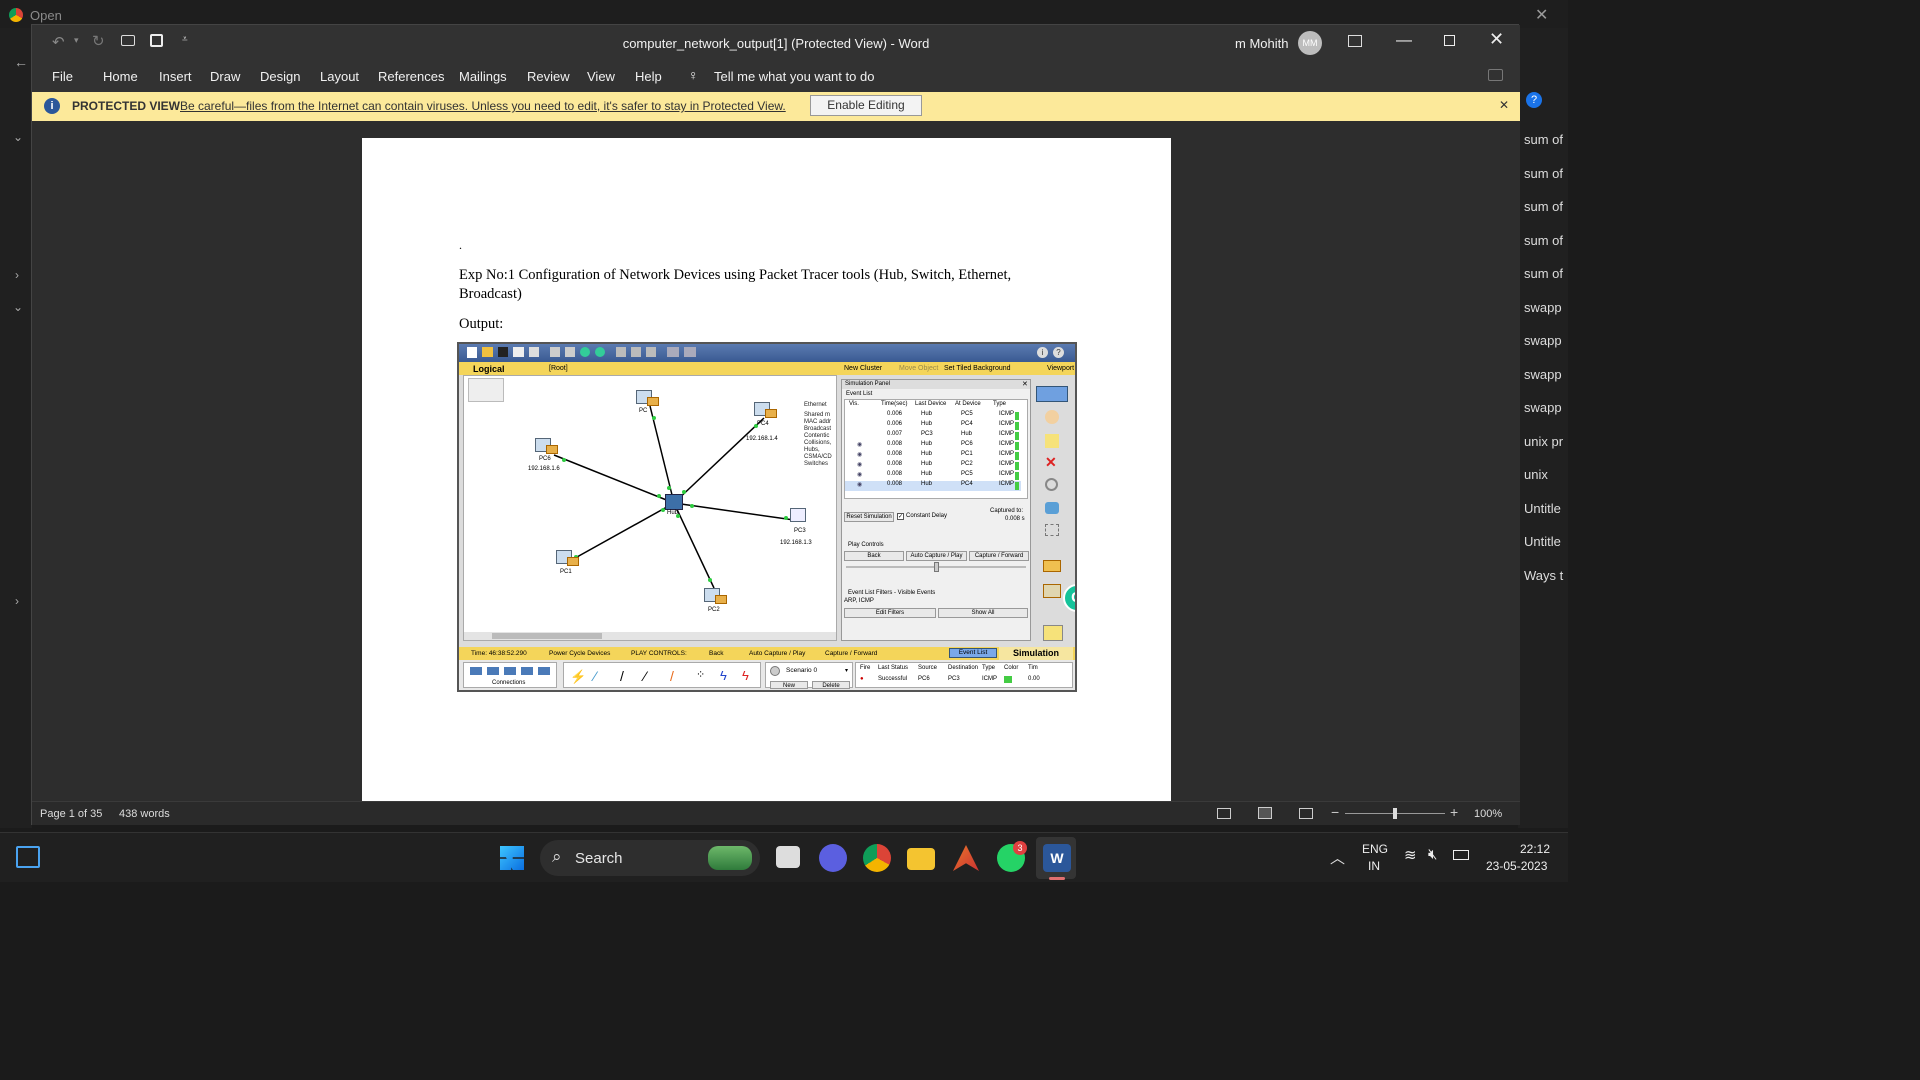 This screenshot has height=1080, width=1920. What do you see at coordinates (893, 668) in the screenshot?
I see `pdu-column-header: Last Status` at bounding box center [893, 668].